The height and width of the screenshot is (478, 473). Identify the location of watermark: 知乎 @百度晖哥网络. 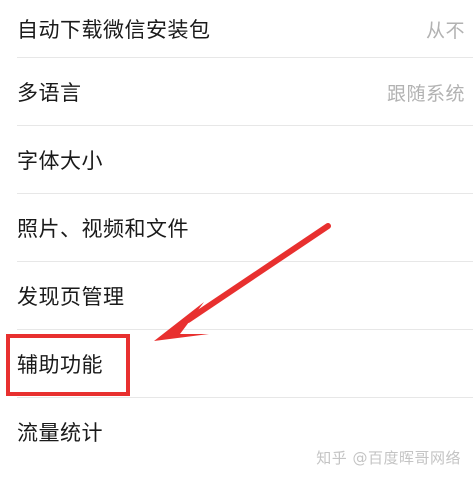
(388, 458).